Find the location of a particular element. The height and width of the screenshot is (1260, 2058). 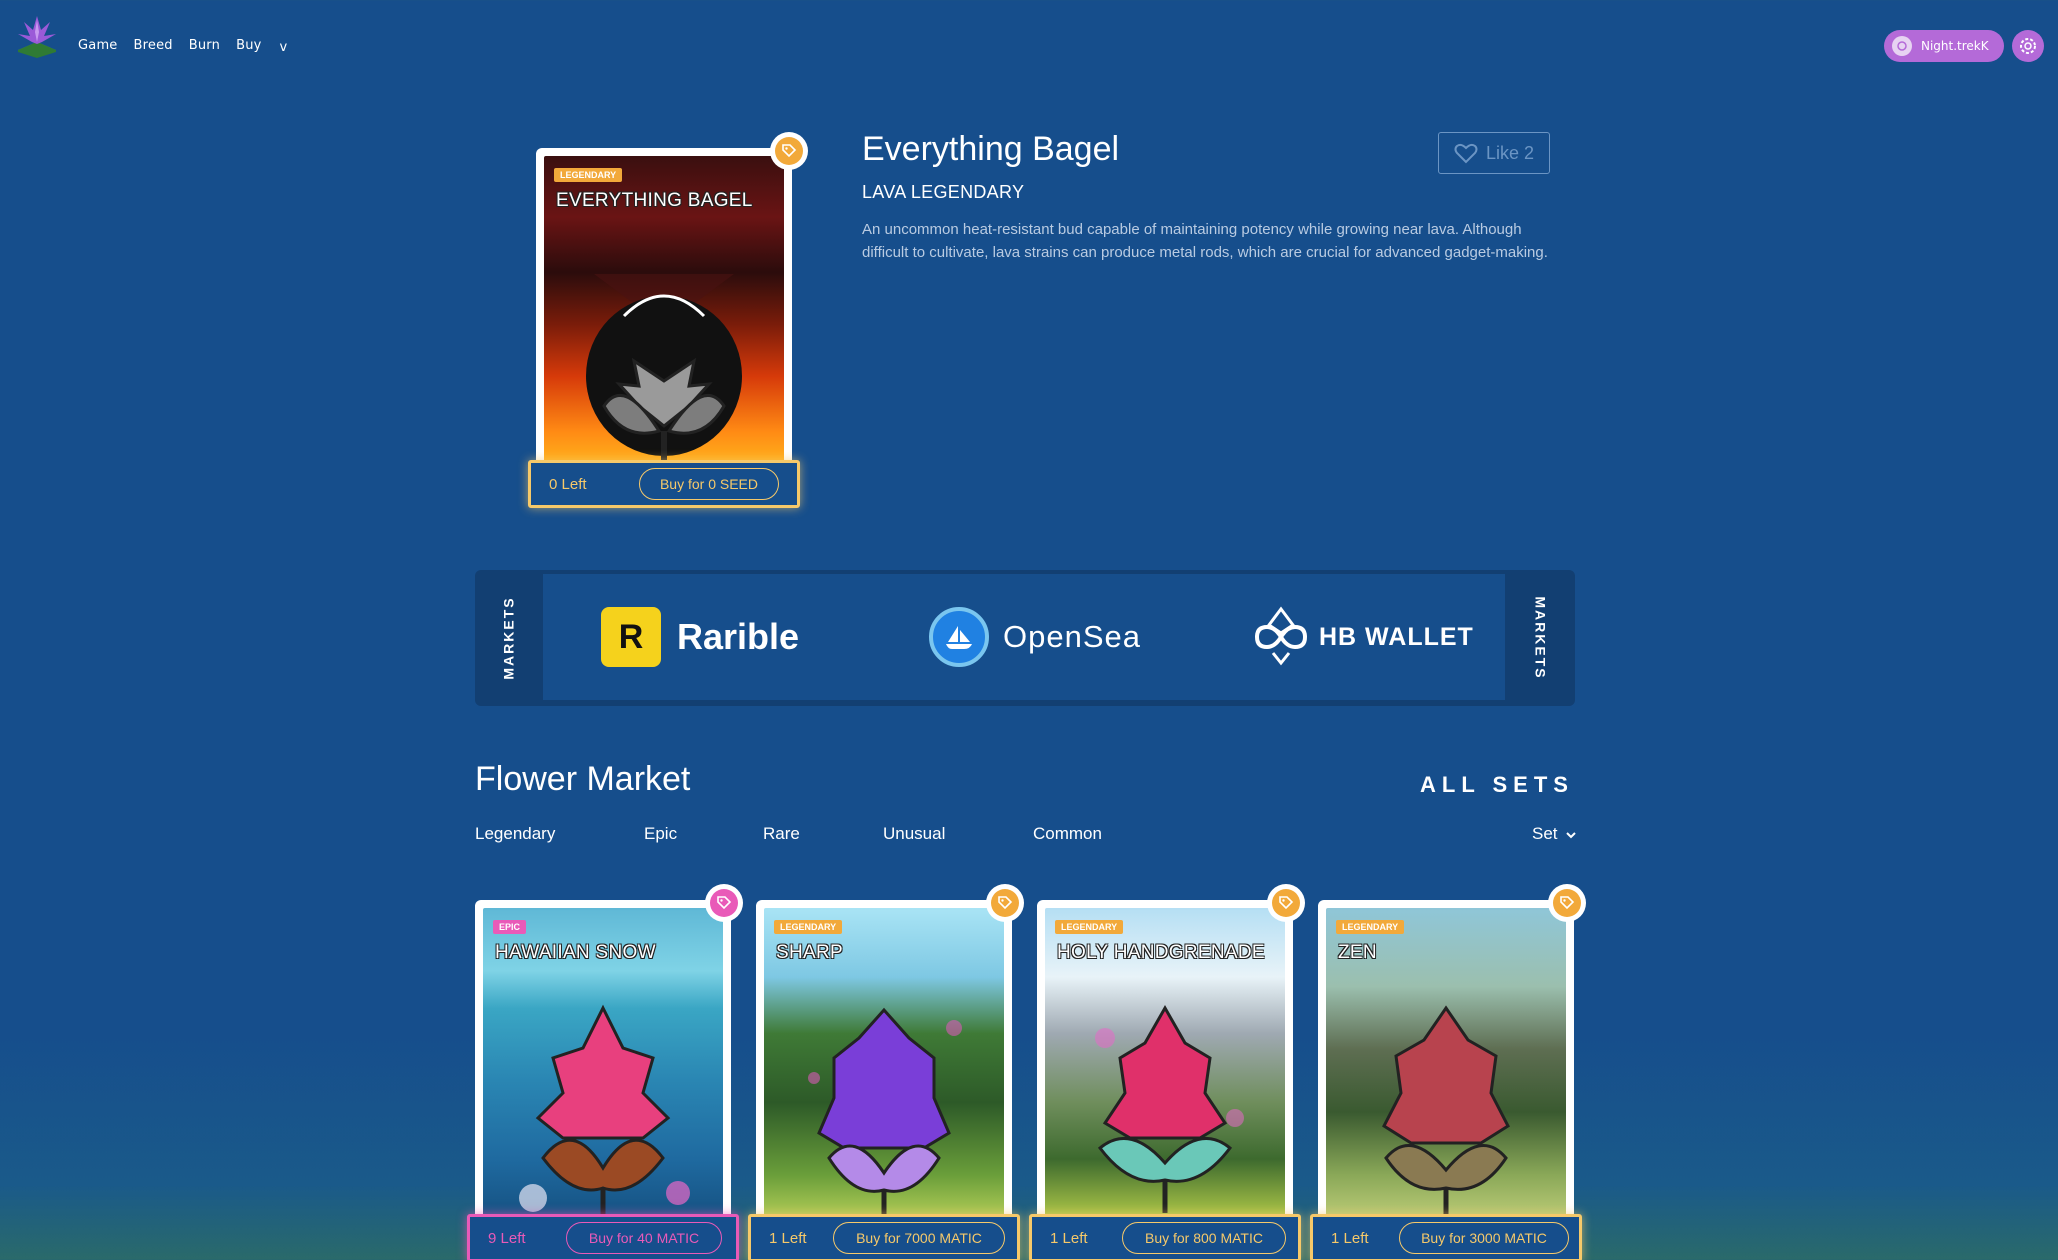

user-avatar-icon is located at coordinates (1902, 46).